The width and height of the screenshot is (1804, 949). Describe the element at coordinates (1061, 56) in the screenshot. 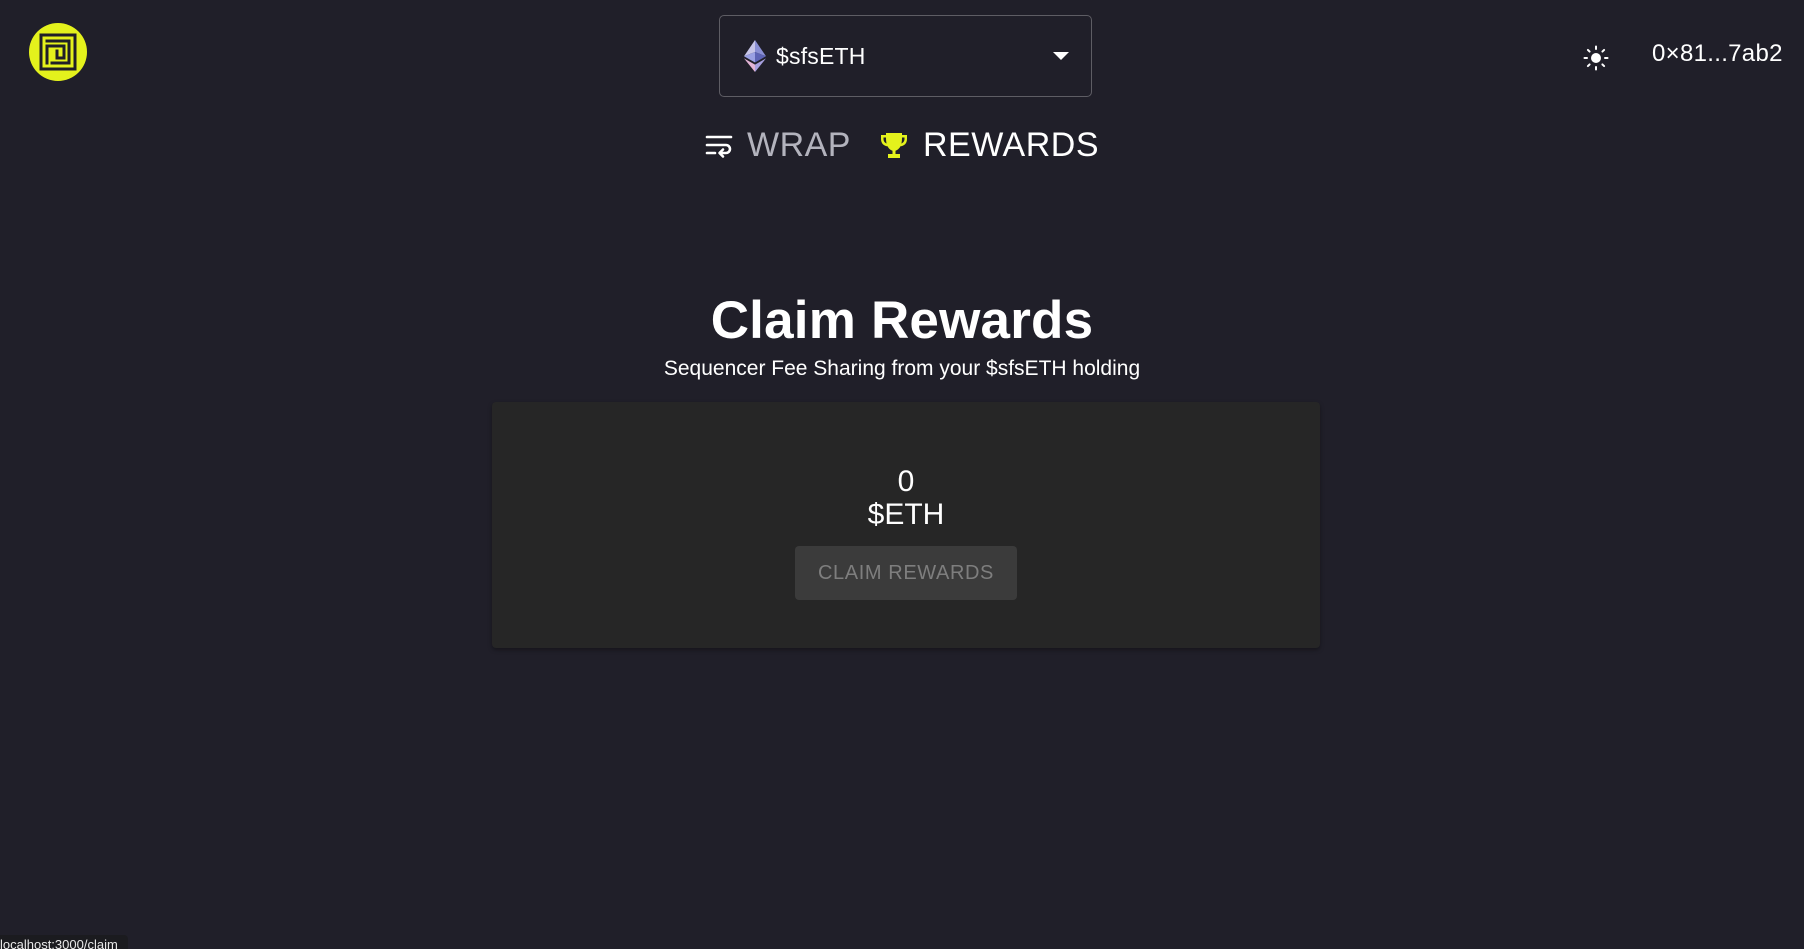

I see `chevron-down-icon` at that location.